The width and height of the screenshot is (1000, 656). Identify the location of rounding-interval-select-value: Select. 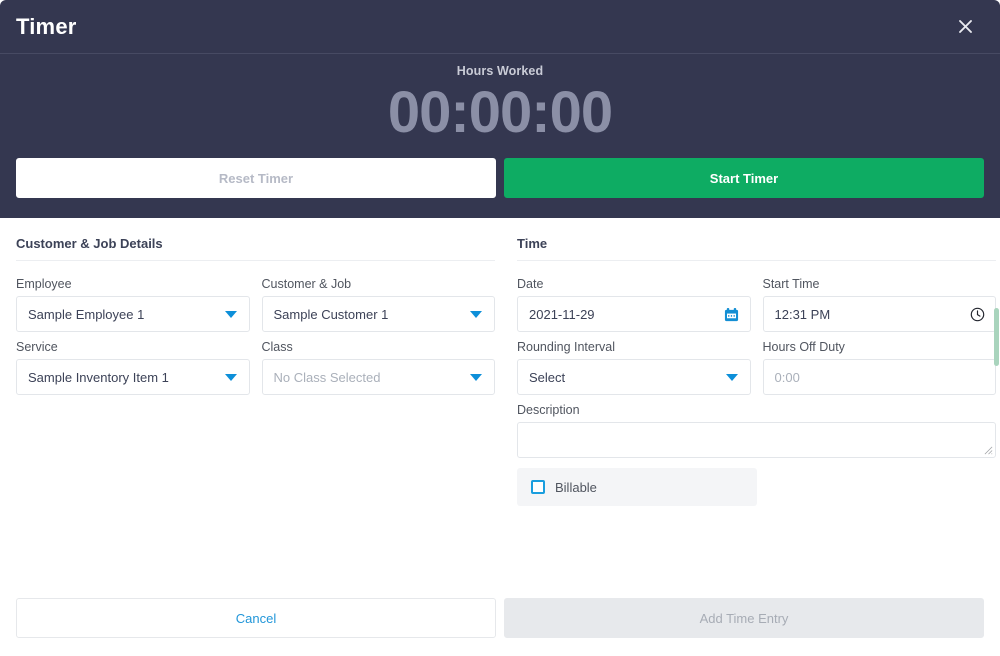
(547, 377).